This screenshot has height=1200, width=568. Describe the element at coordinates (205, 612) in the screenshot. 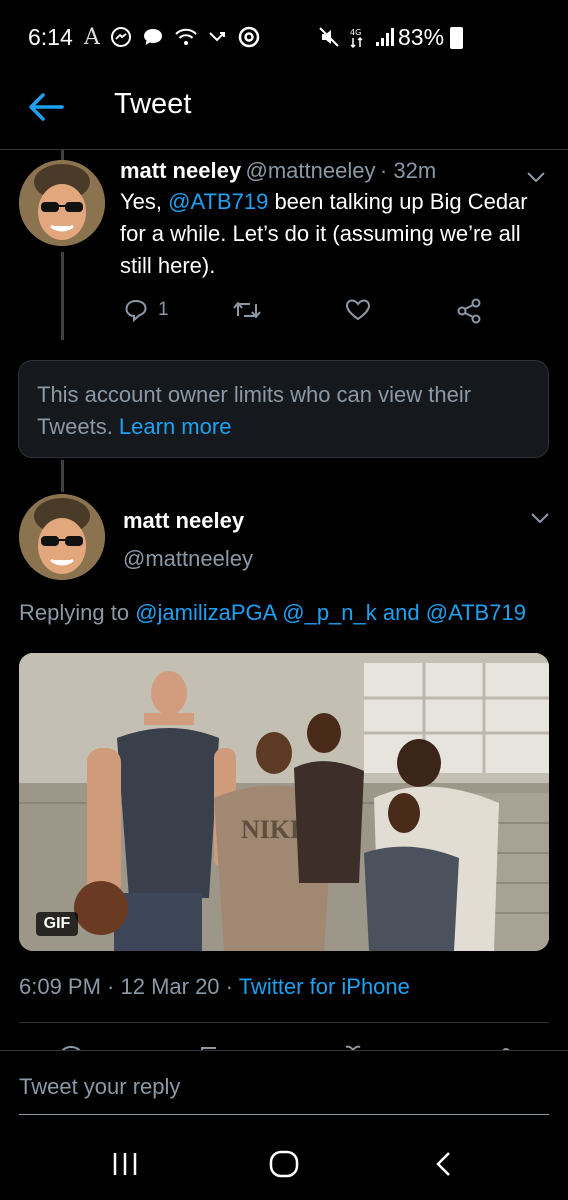

I see `mention-link: @jamilizaPGA` at that location.